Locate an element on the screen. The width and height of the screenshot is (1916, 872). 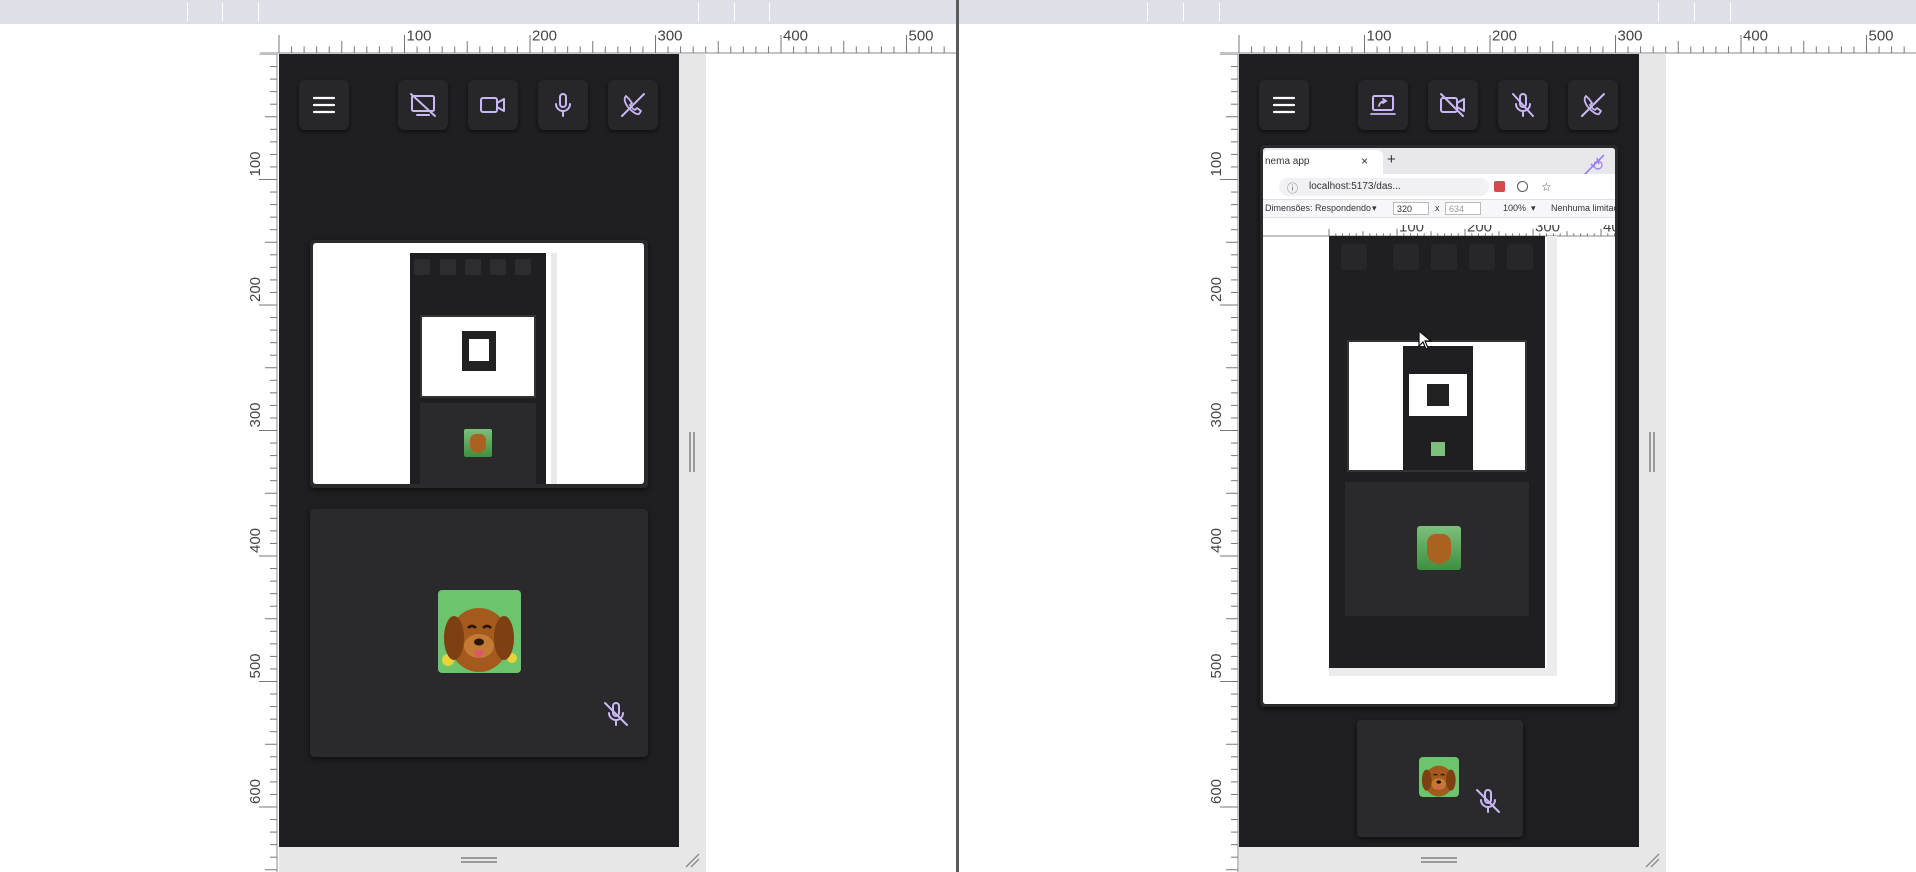
zoom-chevron-icon: ▾ is located at coordinates (1533, 208).